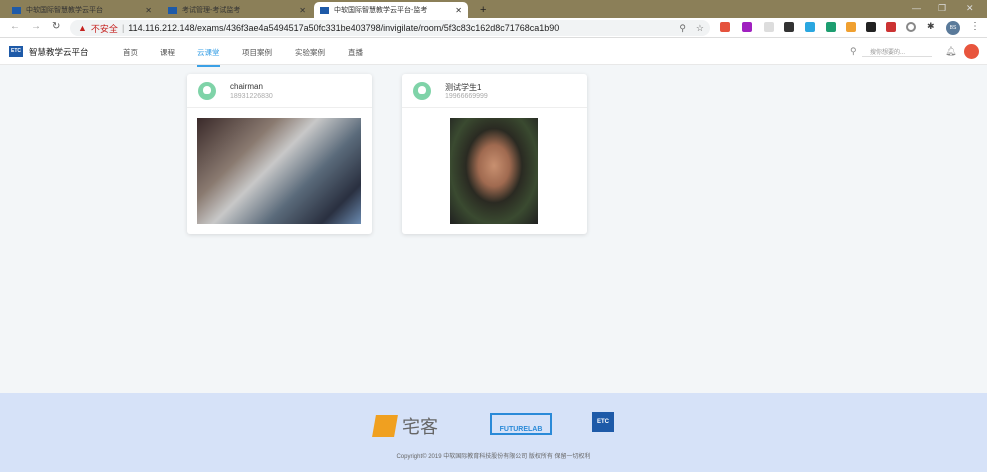  What do you see at coordinates (59, 52) in the screenshot?
I see `brand-name: 智慧教学云平台` at bounding box center [59, 52].